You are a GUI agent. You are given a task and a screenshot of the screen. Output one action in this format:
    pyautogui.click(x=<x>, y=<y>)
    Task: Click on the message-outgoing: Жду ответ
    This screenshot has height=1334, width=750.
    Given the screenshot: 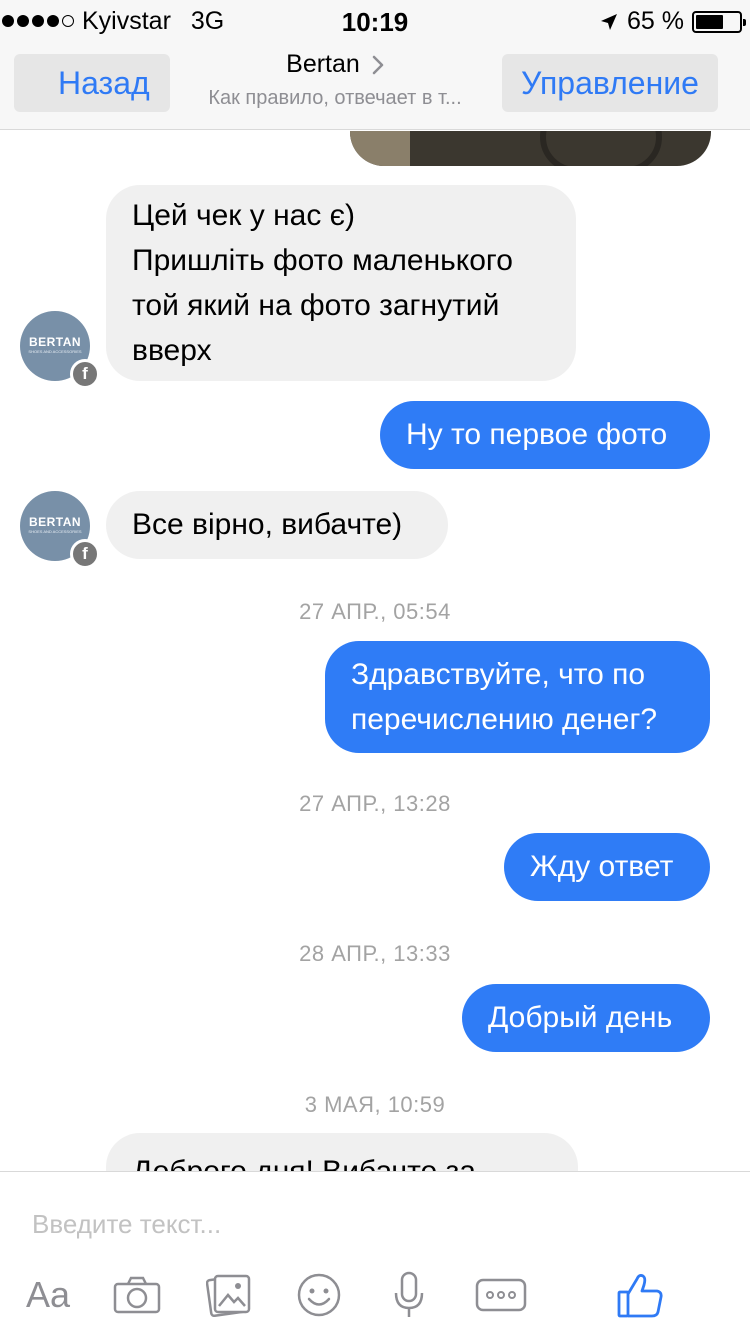 What is the action you would take?
    pyautogui.click(x=607, y=867)
    